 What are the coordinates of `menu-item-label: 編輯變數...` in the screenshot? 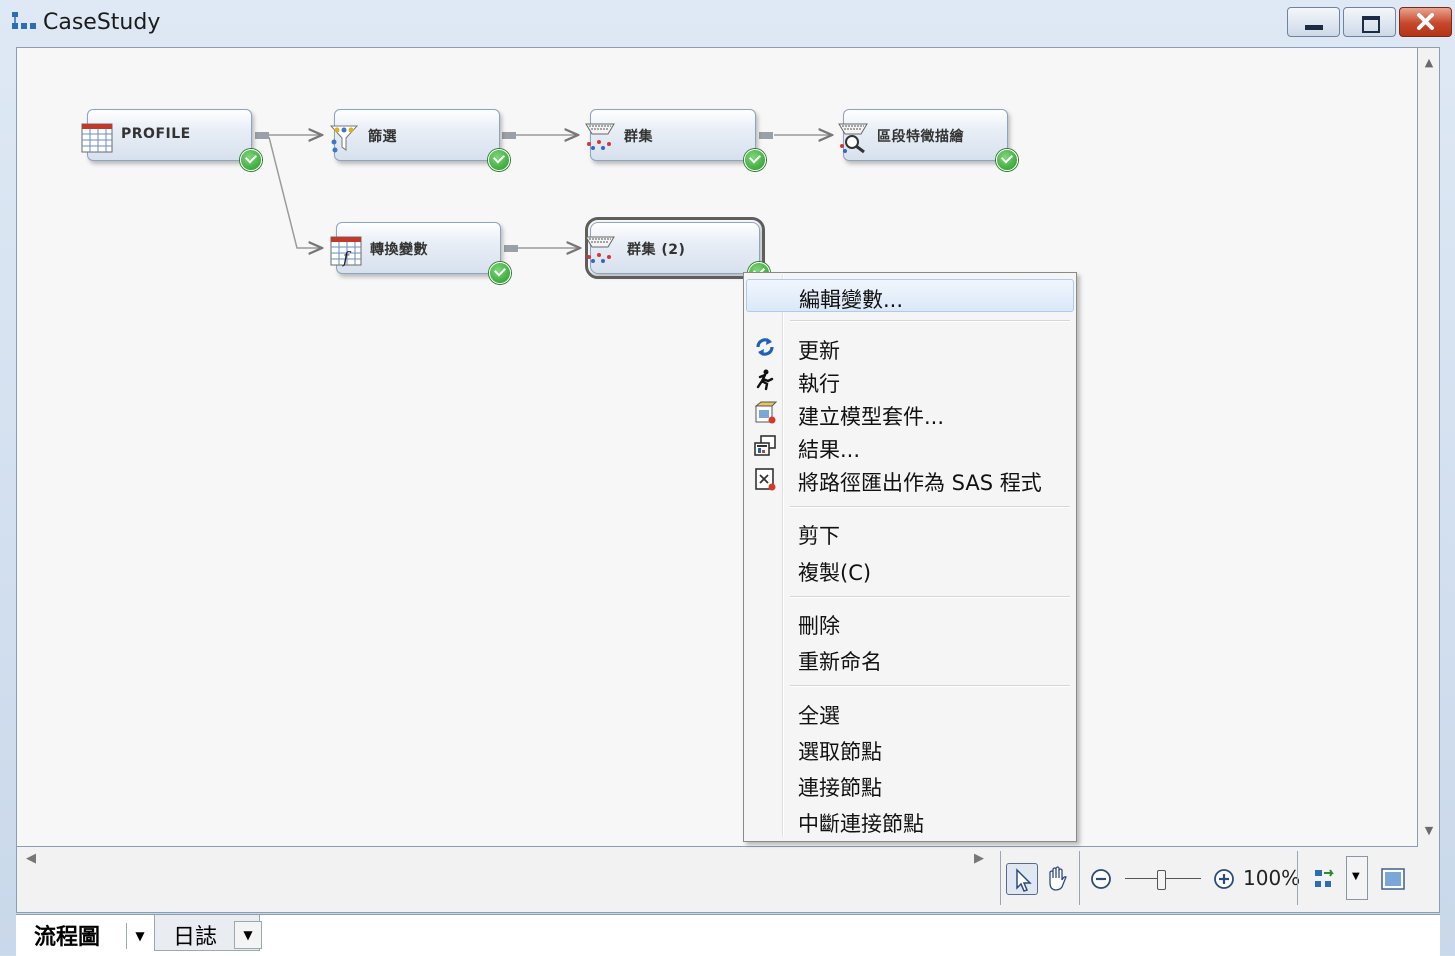 It's located at (851, 300).